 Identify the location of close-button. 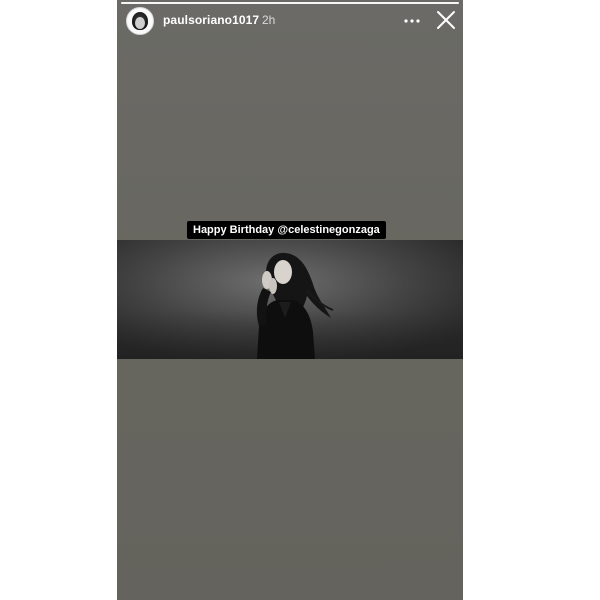
(446, 20).